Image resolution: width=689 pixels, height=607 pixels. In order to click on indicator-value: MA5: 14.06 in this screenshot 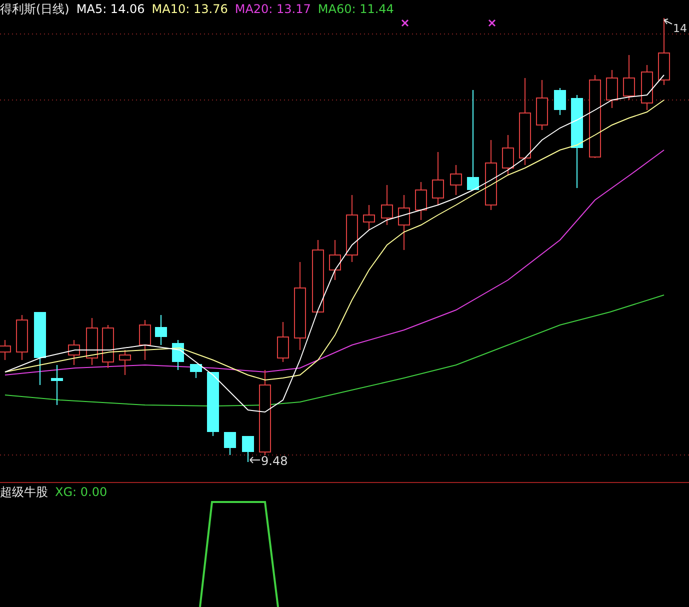, I will do `click(110, 9)`.